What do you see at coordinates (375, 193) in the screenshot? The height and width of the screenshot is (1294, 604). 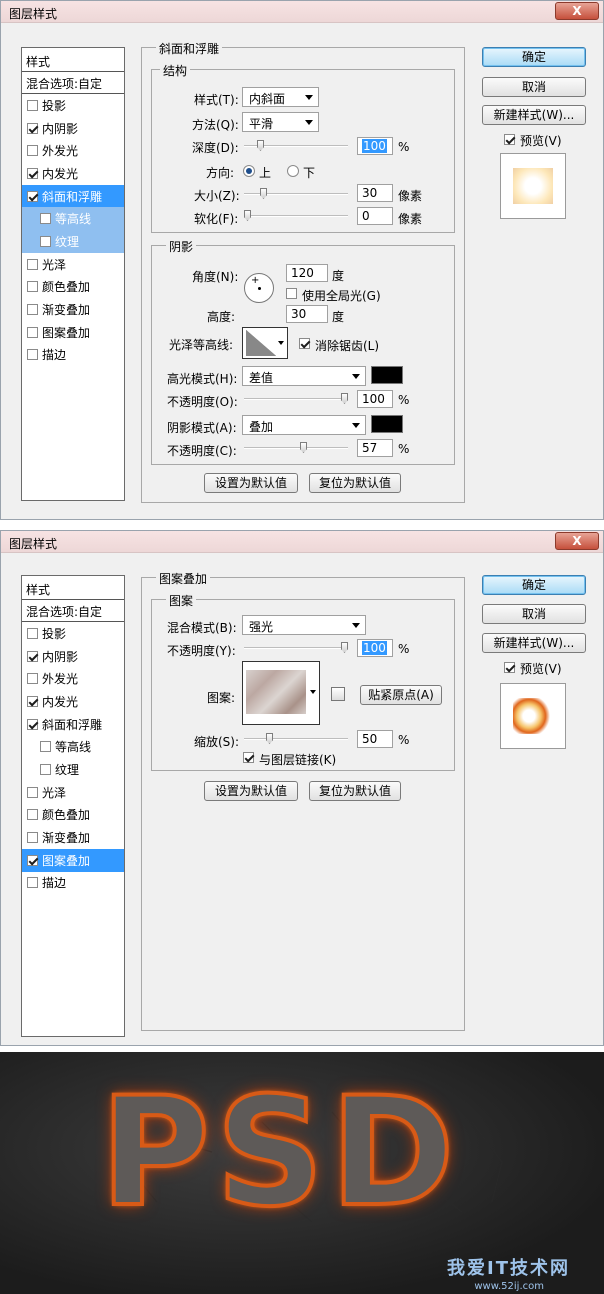 I see `size-input: 30` at bounding box center [375, 193].